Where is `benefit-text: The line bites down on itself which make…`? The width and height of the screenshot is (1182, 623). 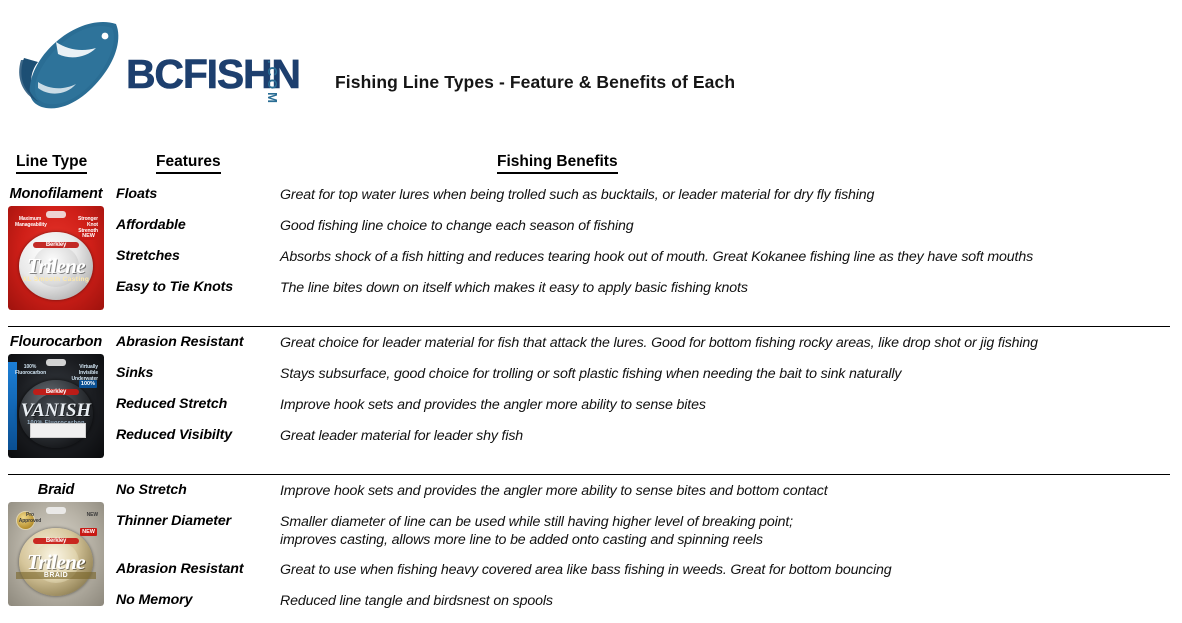
benefit-text: The line bites down on itself which make… is located at coordinates (514, 288).